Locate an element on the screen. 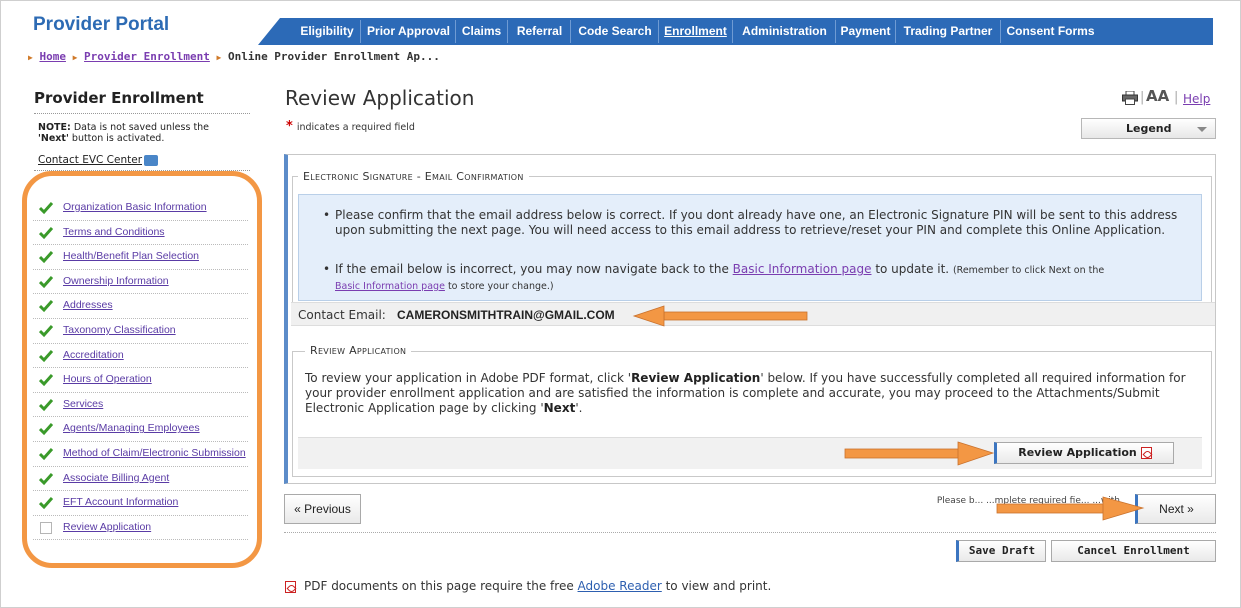  legend-label: Legend is located at coordinates (1149, 128).